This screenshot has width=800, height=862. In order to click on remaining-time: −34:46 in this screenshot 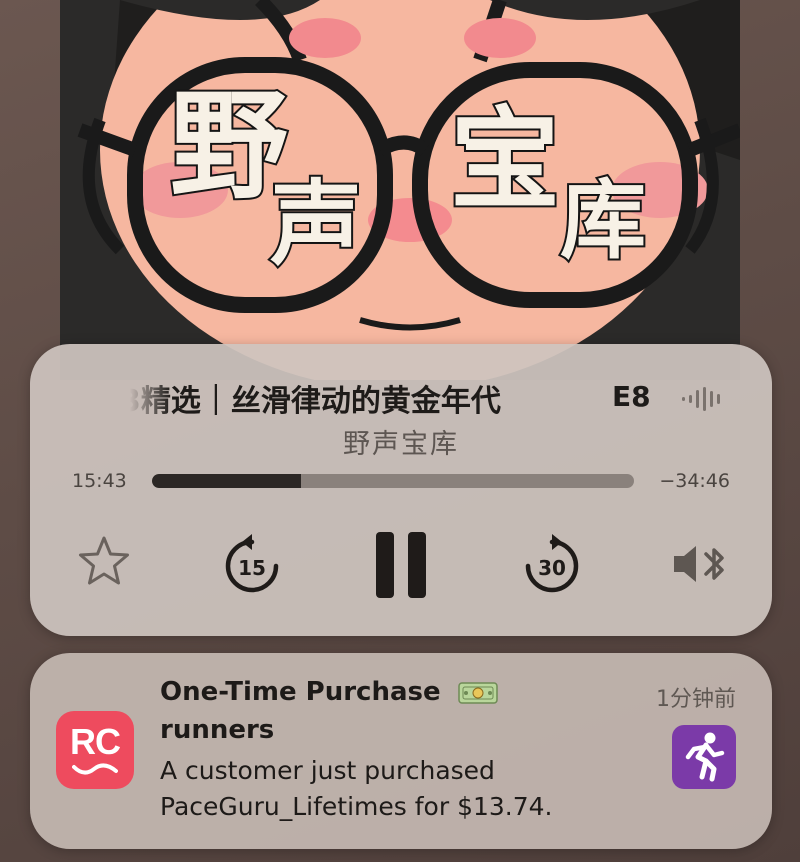, I will do `click(694, 481)`.